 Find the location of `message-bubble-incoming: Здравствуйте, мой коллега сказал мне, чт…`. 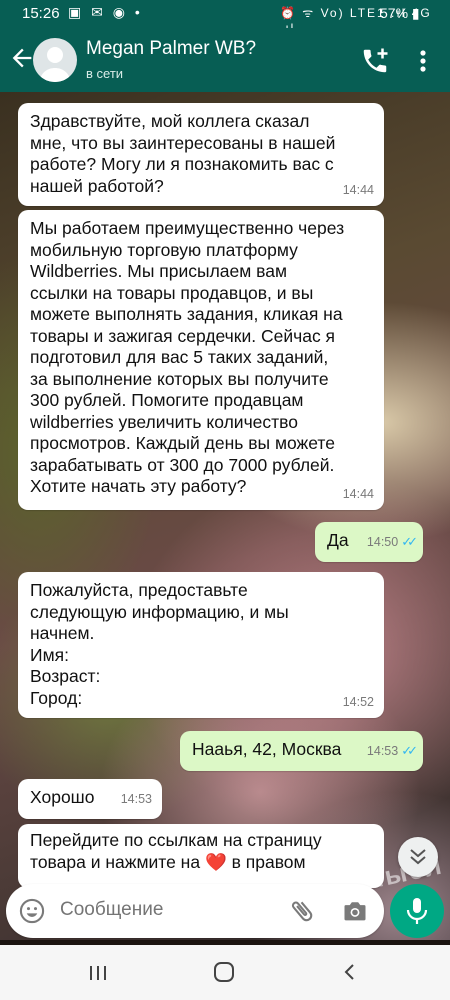

message-bubble-incoming: Здравствуйте, мой коллега сказал мне, чт… is located at coordinates (201, 154).